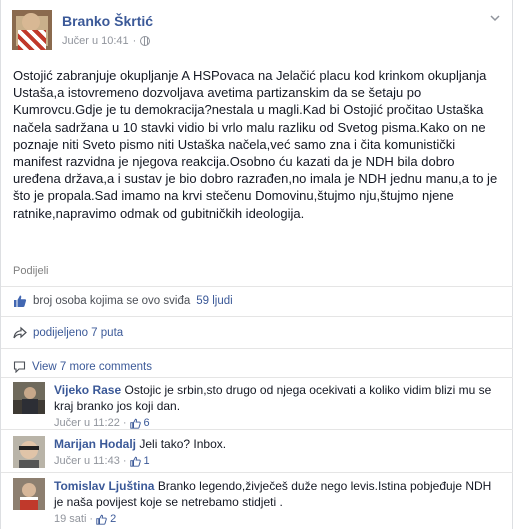 This screenshot has width=513, height=529. What do you see at coordinates (31, 22) in the screenshot?
I see `avatar-face` at bounding box center [31, 22].